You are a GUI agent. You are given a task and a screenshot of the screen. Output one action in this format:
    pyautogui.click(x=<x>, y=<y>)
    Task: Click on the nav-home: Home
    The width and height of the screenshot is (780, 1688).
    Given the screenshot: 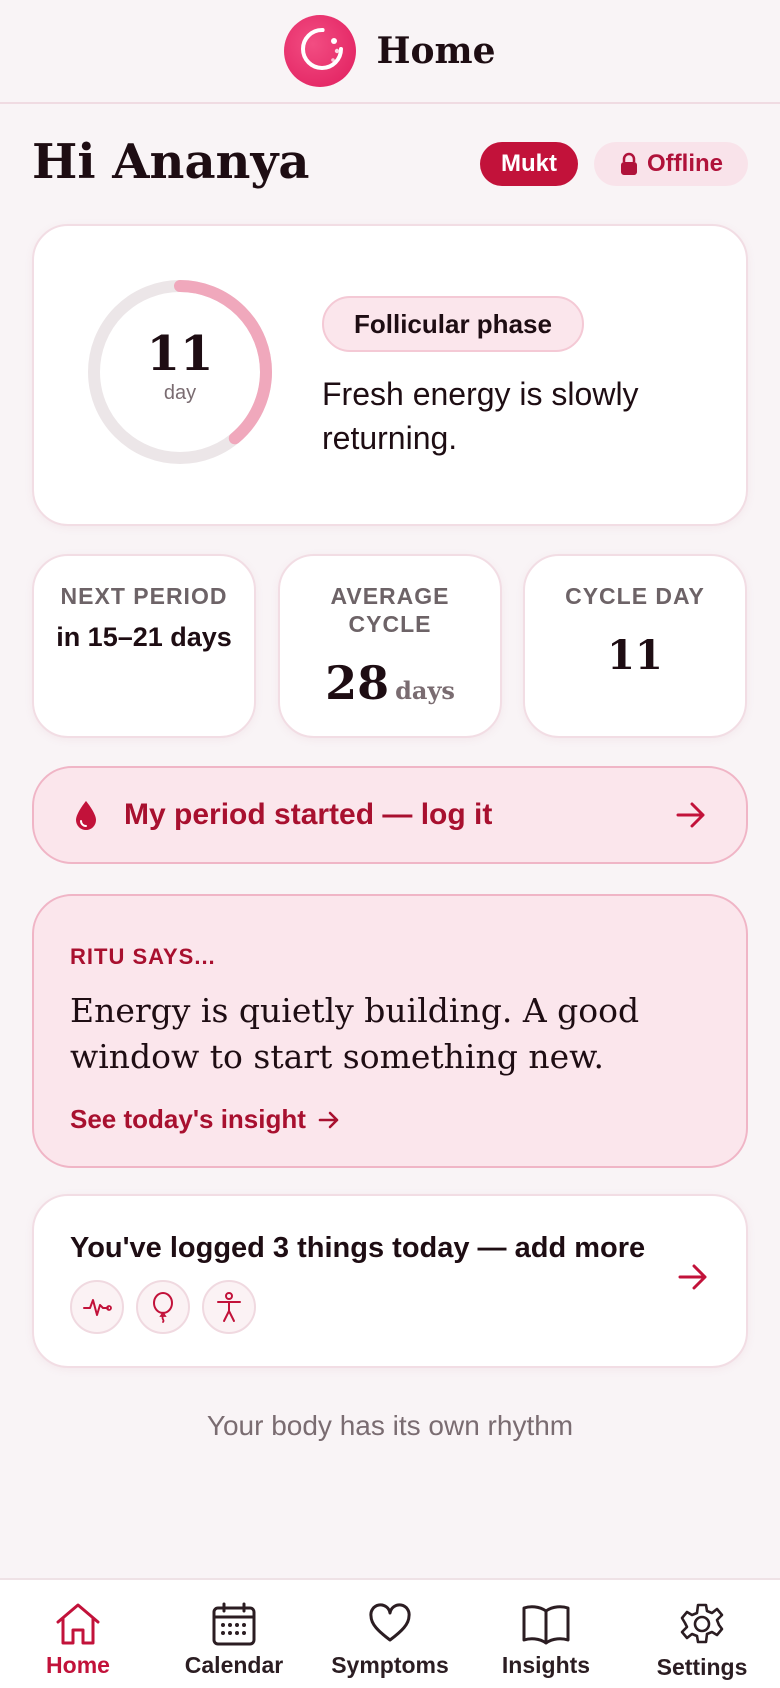 What is the action you would take?
    pyautogui.click(x=78, y=1634)
    